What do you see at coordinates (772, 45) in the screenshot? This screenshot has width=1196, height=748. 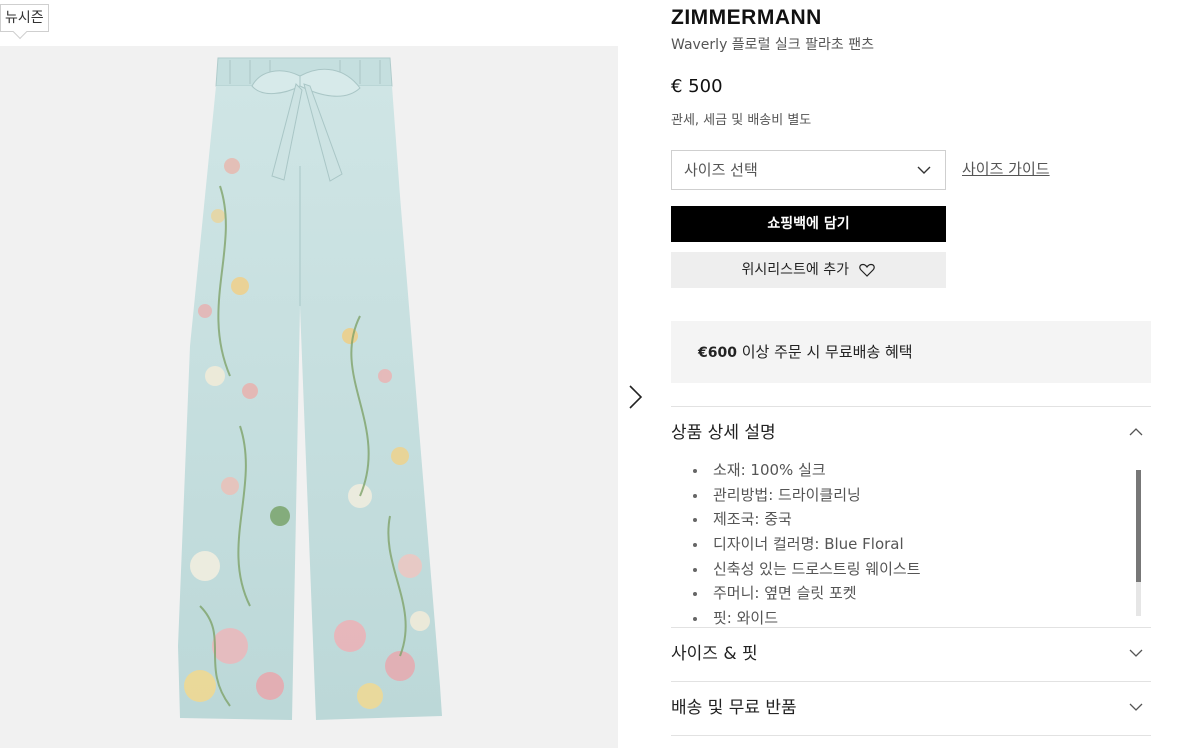 I see `product-name: Waverly 플로럴 실크 팔라초 팬츠` at bounding box center [772, 45].